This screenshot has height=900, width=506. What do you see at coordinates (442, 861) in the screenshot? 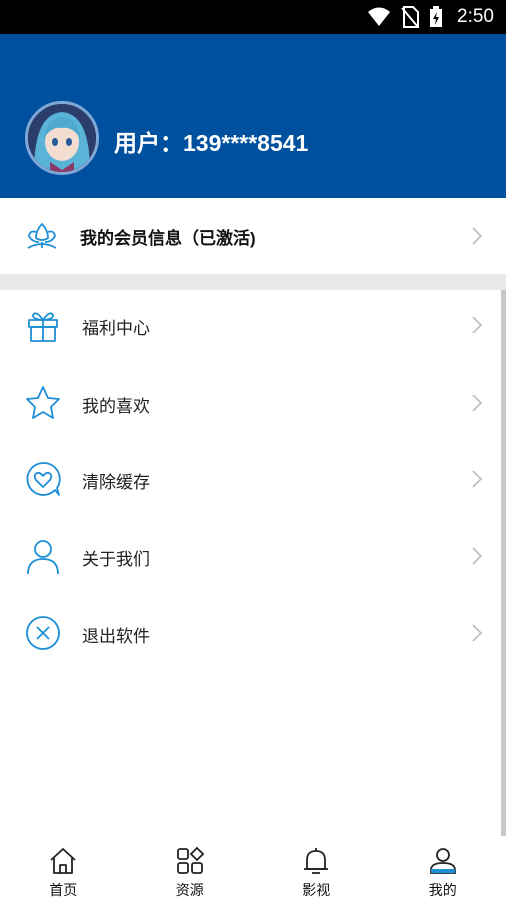
I see `user-icon` at bounding box center [442, 861].